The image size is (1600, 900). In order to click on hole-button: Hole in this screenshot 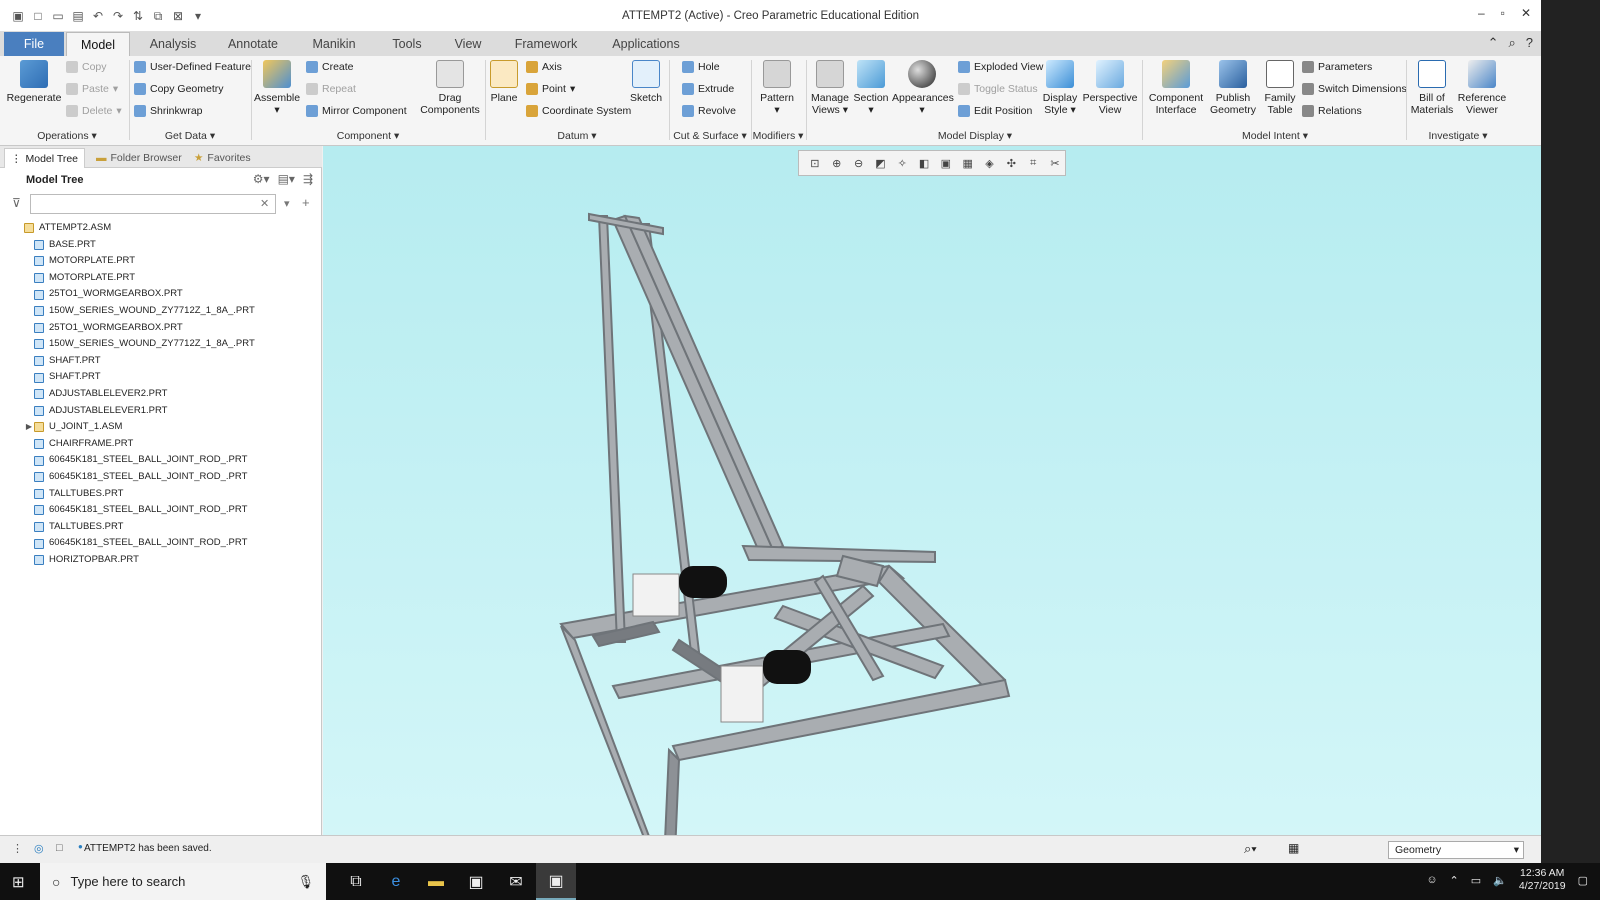, I will do `click(701, 67)`.